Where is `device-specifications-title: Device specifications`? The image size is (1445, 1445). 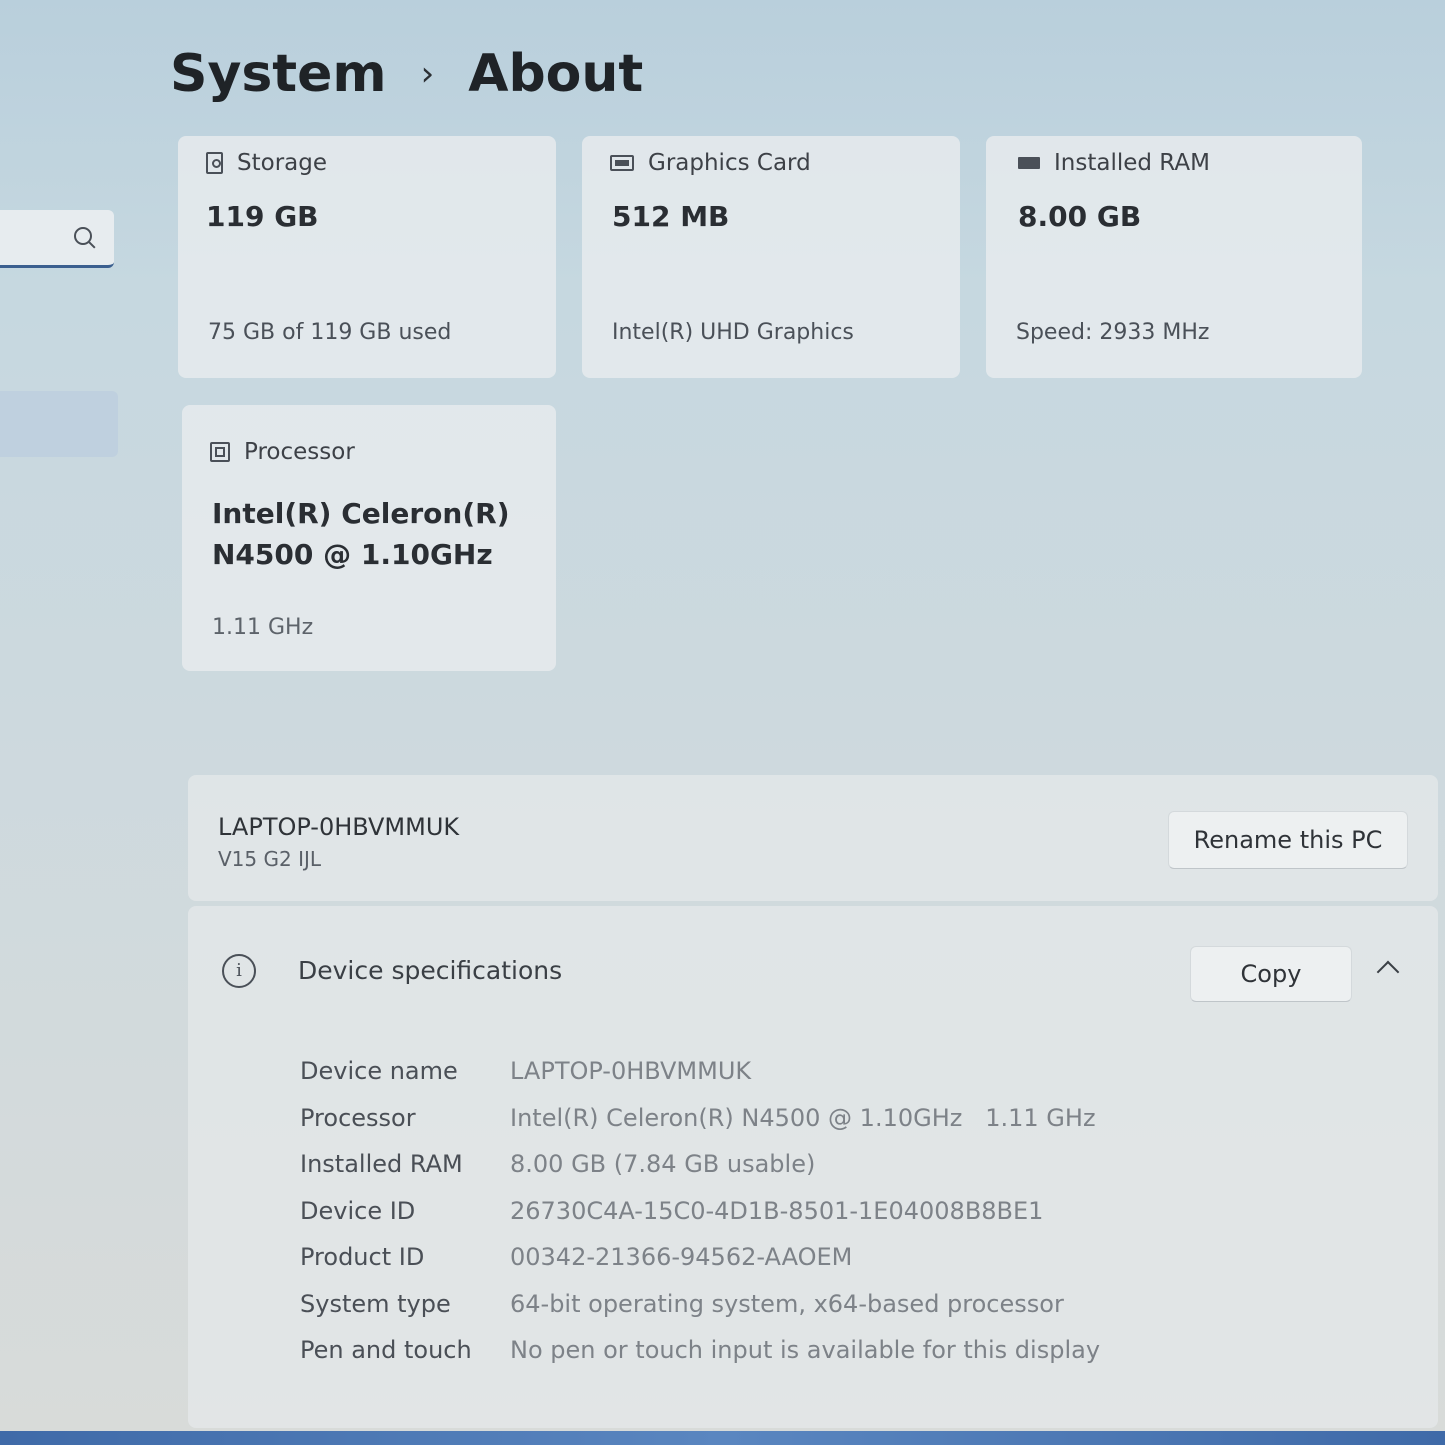 device-specifications-title: Device specifications is located at coordinates (430, 970).